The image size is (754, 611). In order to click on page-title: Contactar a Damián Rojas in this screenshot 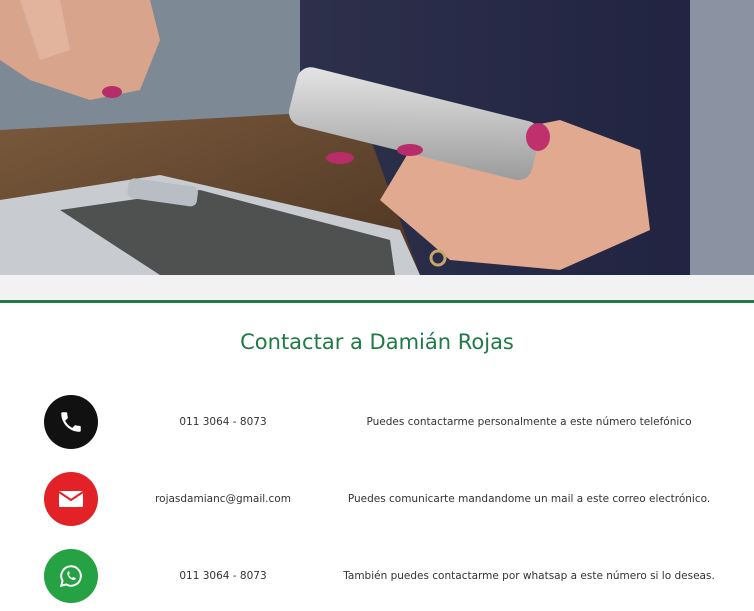, I will do `click(377, 342)`.